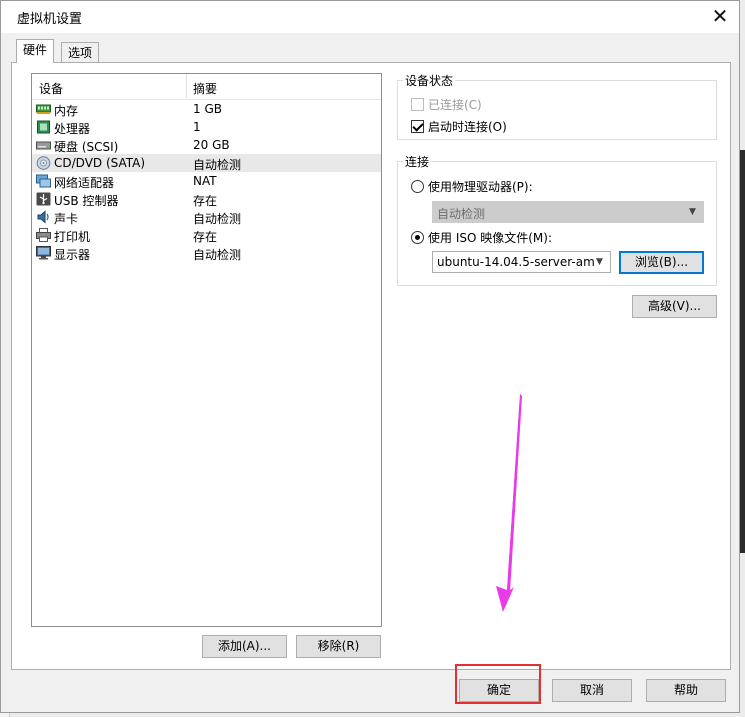 The width and height of the screenshot is (745, 717). I want to click on printer-icon, so click(43, 235).